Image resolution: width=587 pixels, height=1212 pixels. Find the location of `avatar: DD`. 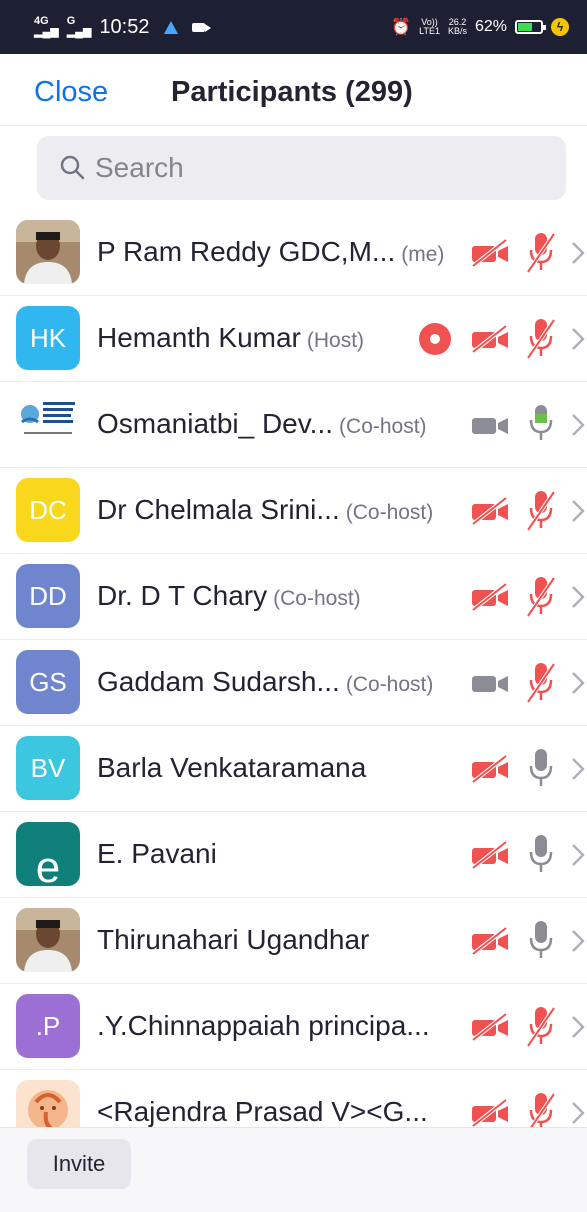

avatar: DD is located at coordinates (48, 596).